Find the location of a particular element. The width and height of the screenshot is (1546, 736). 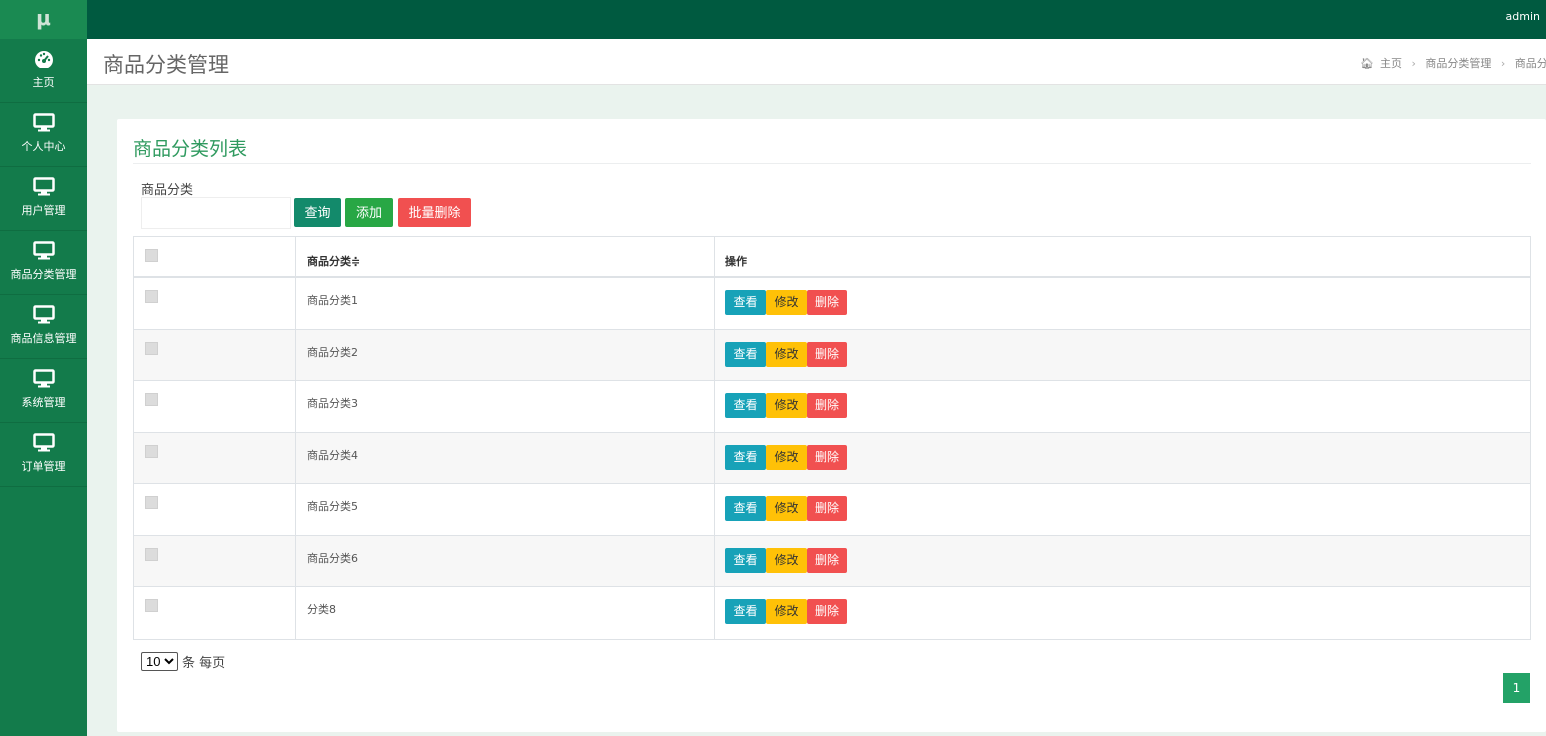

sidebar-item-profile: 个人中心 is located at coordinates (43, 135).